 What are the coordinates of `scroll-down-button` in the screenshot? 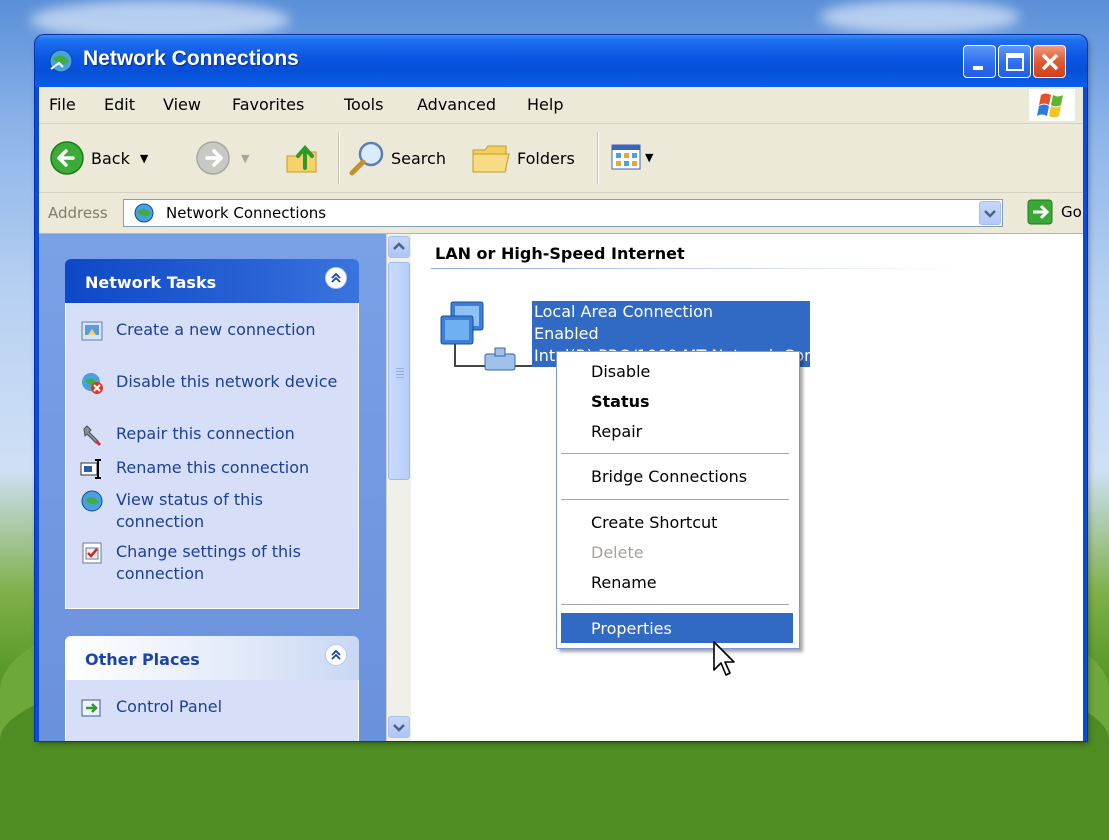 It's located at (399, 727).